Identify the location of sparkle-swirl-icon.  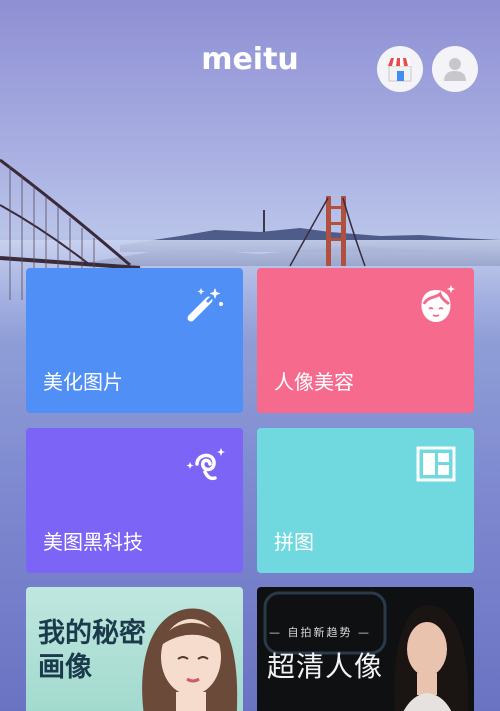
(205, 464).